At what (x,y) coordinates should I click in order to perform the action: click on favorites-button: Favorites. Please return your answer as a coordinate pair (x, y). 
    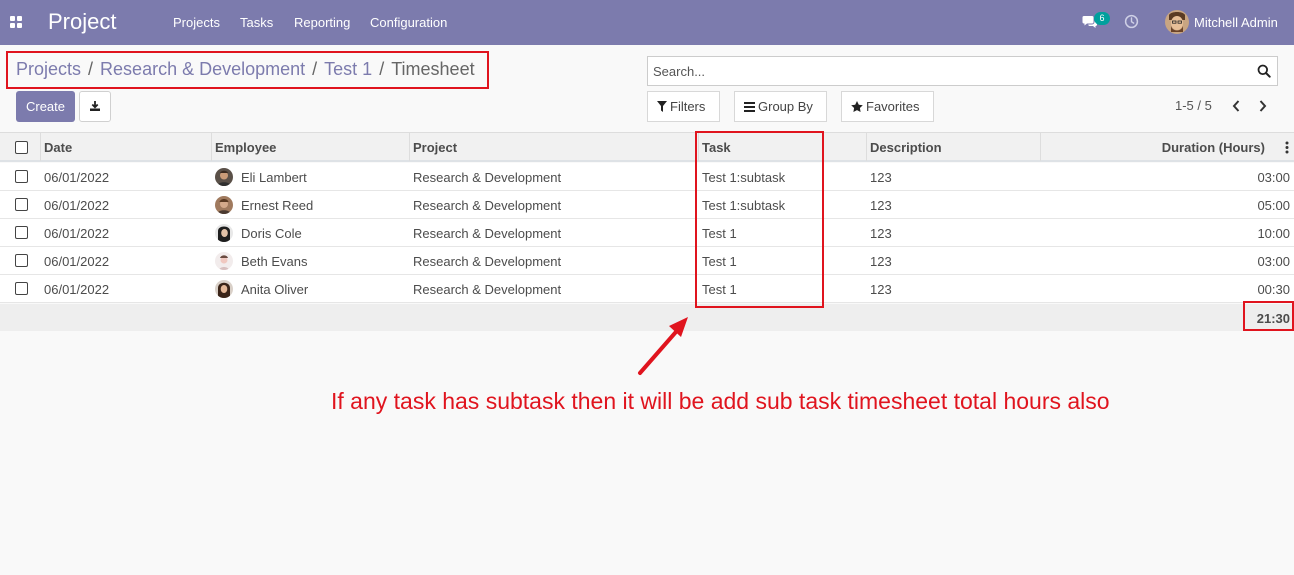
    Looking at the image, I should click on (887, 106).